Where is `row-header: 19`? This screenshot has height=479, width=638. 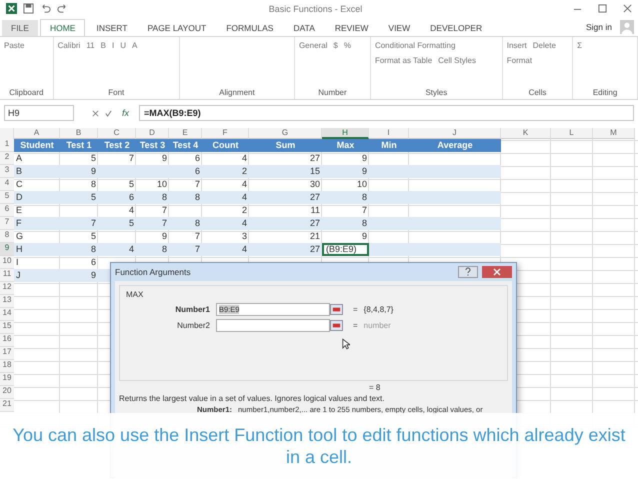
row-header: 19 is located at coordinates (7, 379).